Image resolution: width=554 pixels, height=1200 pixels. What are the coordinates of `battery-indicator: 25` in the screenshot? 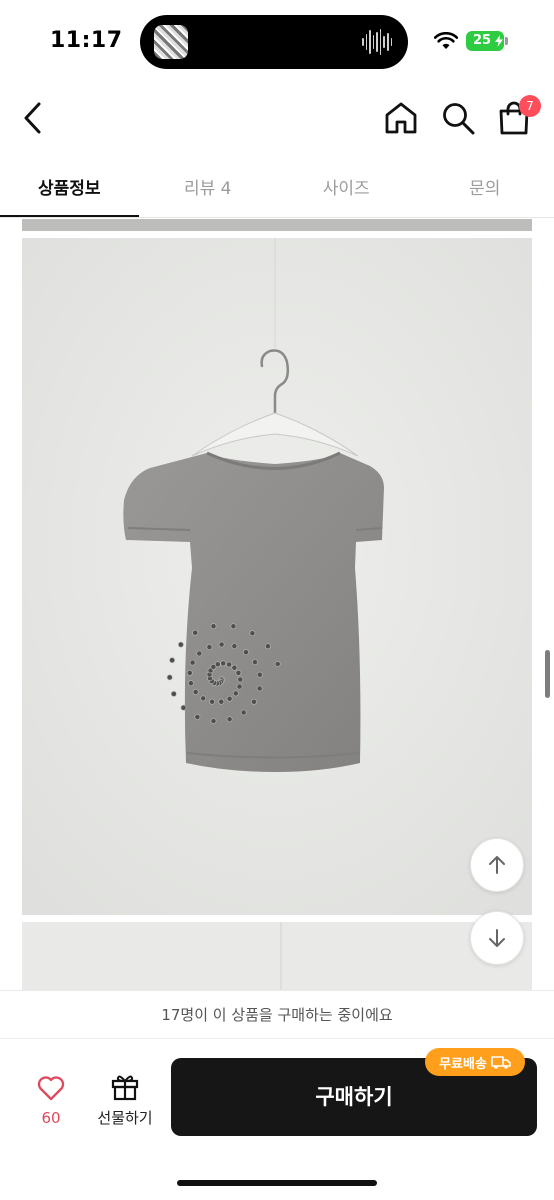 It's located at (485, 41).